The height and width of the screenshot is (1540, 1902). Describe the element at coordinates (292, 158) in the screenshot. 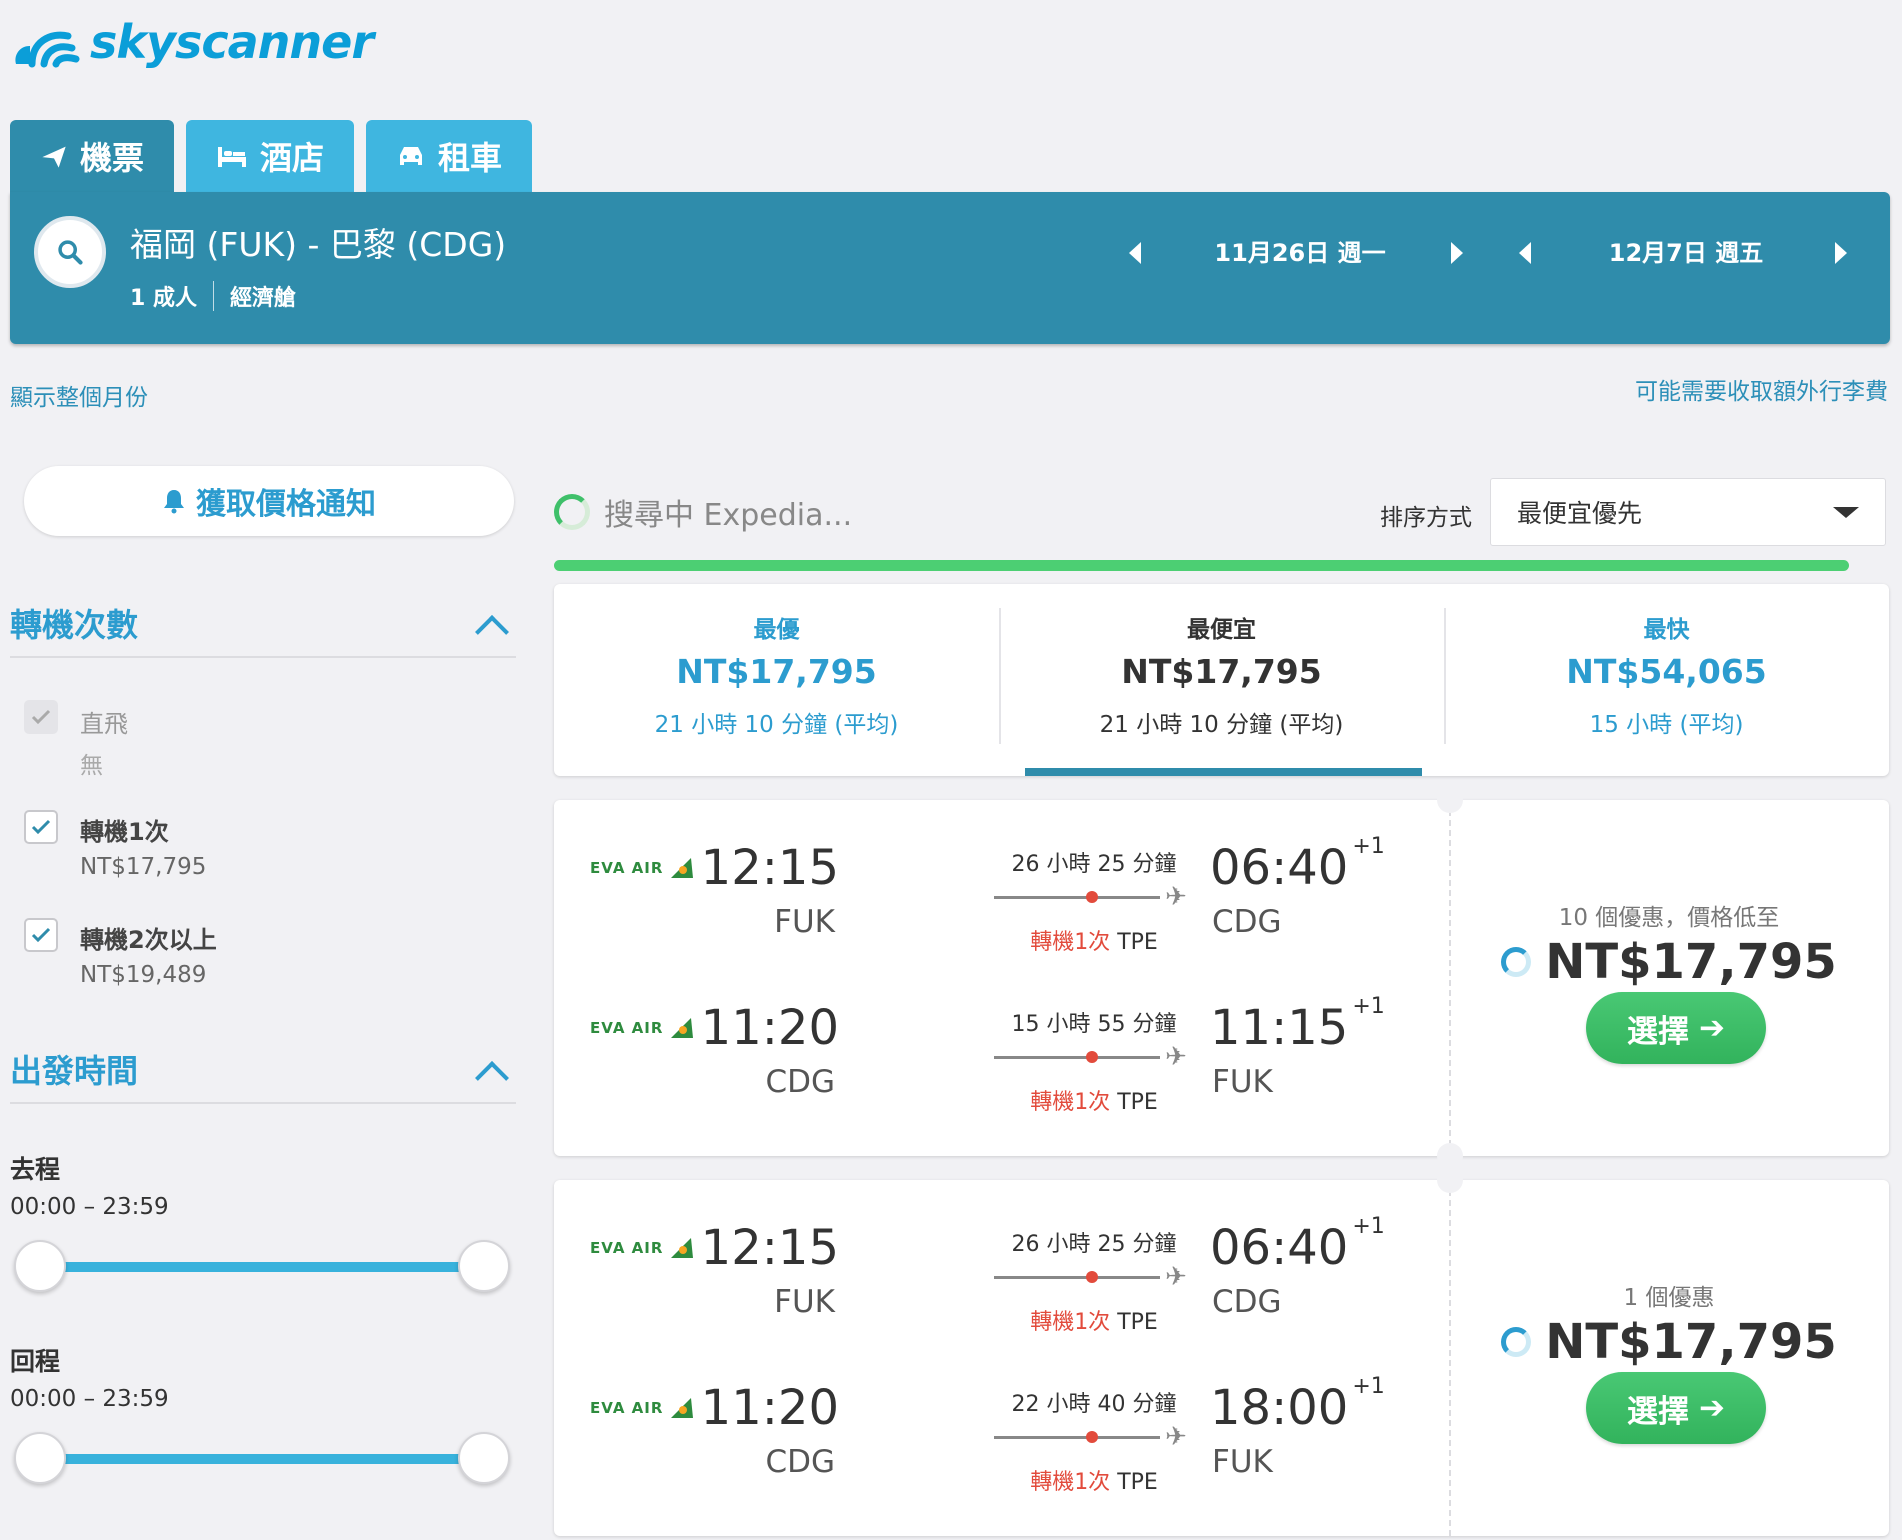

I see `tab-label: 酒店` at that location.